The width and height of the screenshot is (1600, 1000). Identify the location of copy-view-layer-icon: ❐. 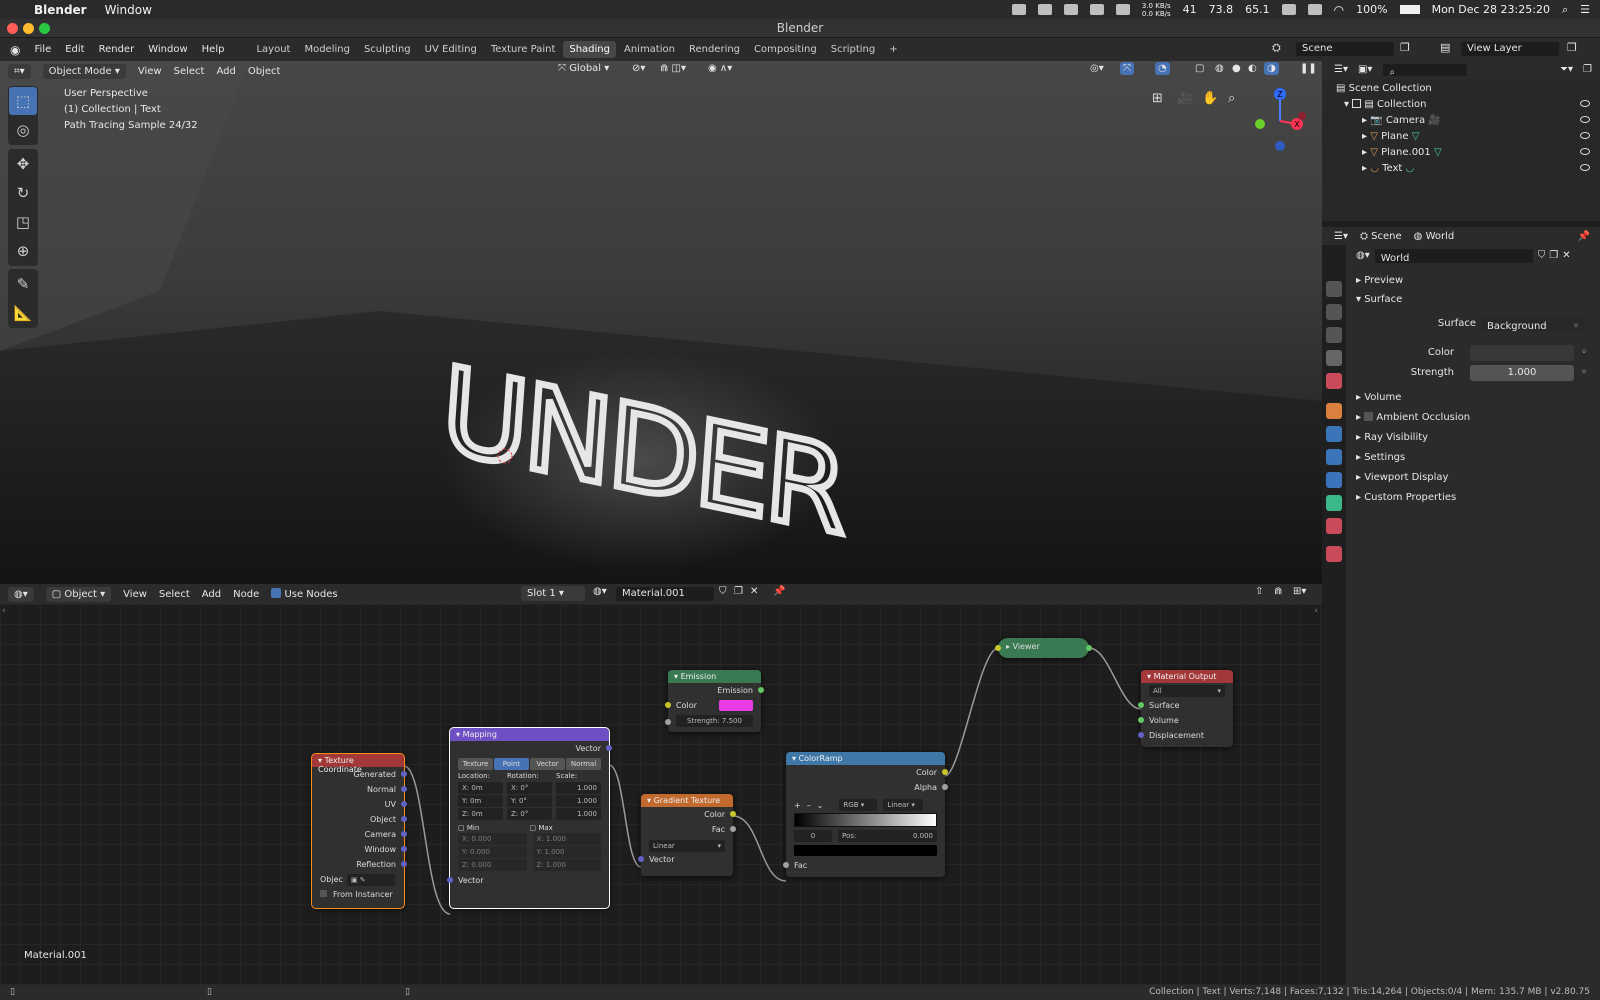
(1572, 47).